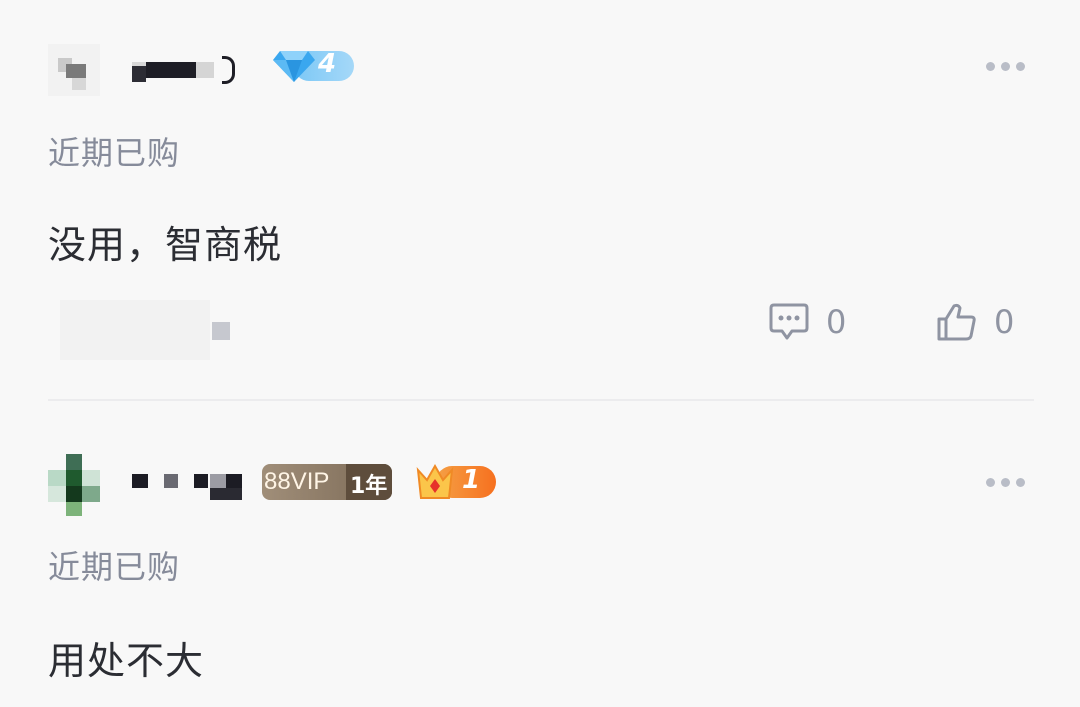 This screenshot has width=1080, height=707. I want to click on redacted-mosaic, so click(221, 331).